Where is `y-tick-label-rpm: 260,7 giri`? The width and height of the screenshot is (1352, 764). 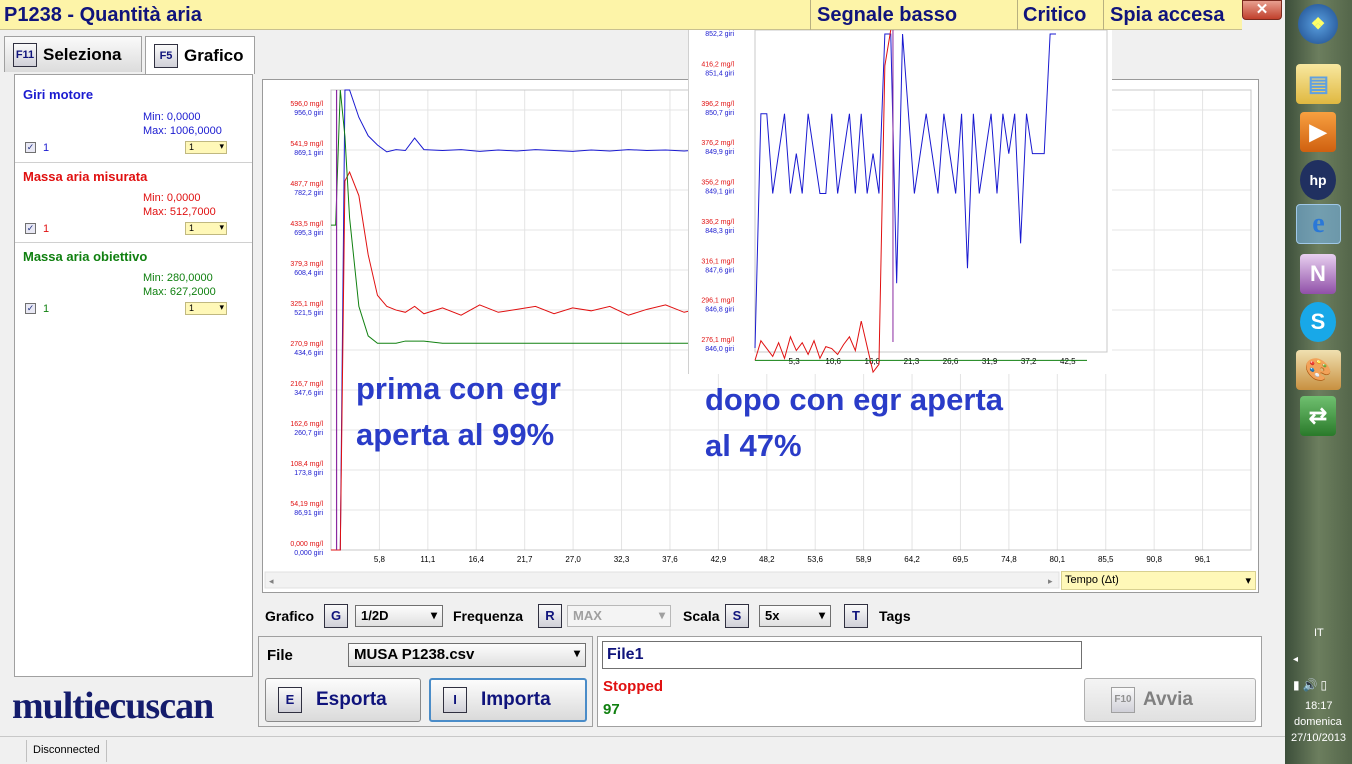 y-tick-label-rpm: 260,7 giri is located at coordinates (308, 433).